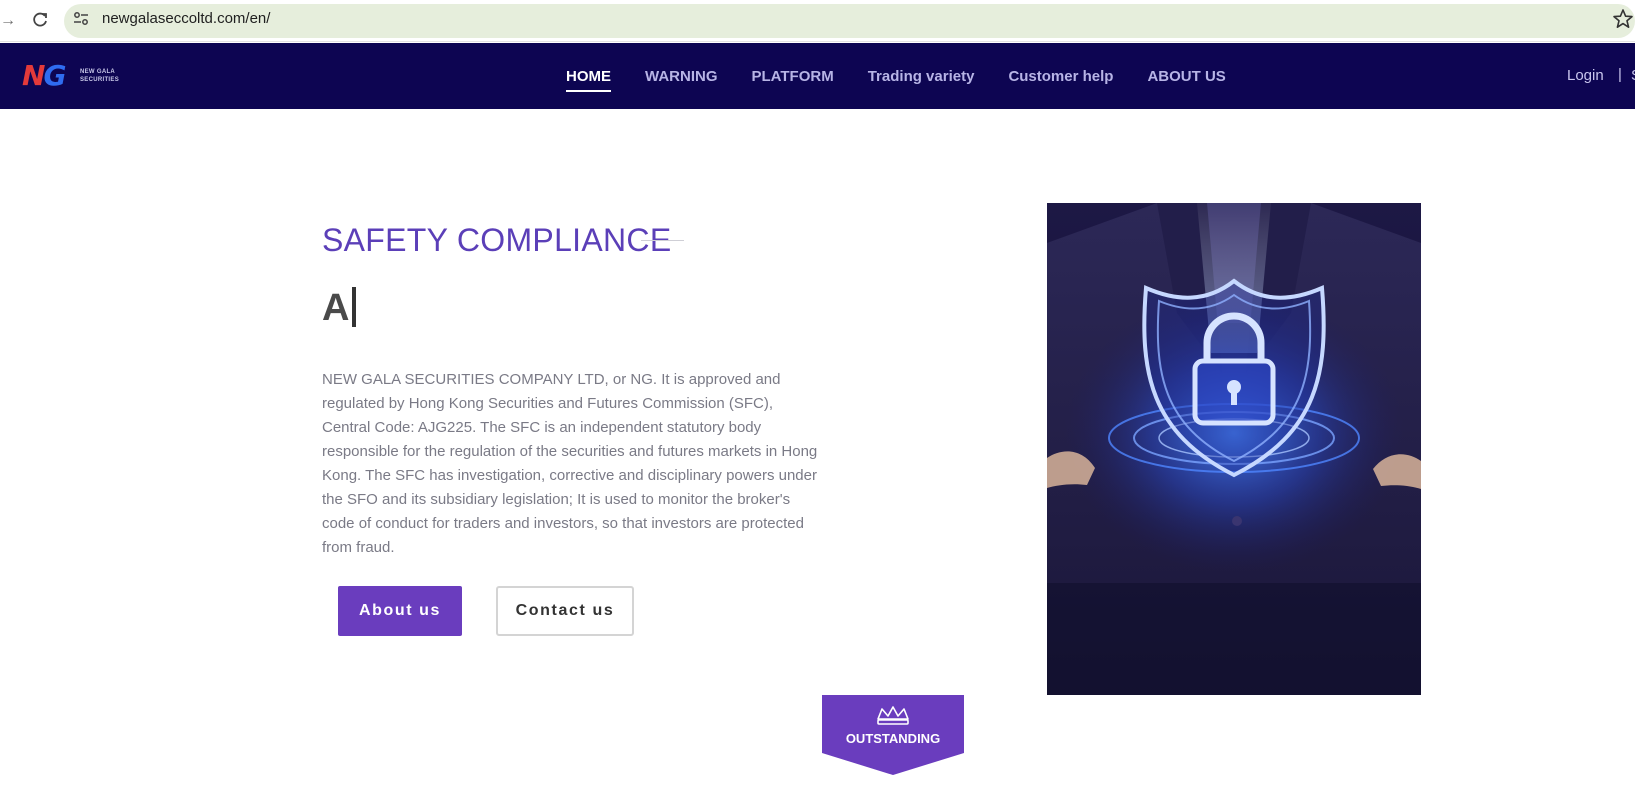 The image size is (1635, 788). Describe the element at coordinates (565, 611) in the screenshot. I see `contact-us-button: Contact us` at that location.